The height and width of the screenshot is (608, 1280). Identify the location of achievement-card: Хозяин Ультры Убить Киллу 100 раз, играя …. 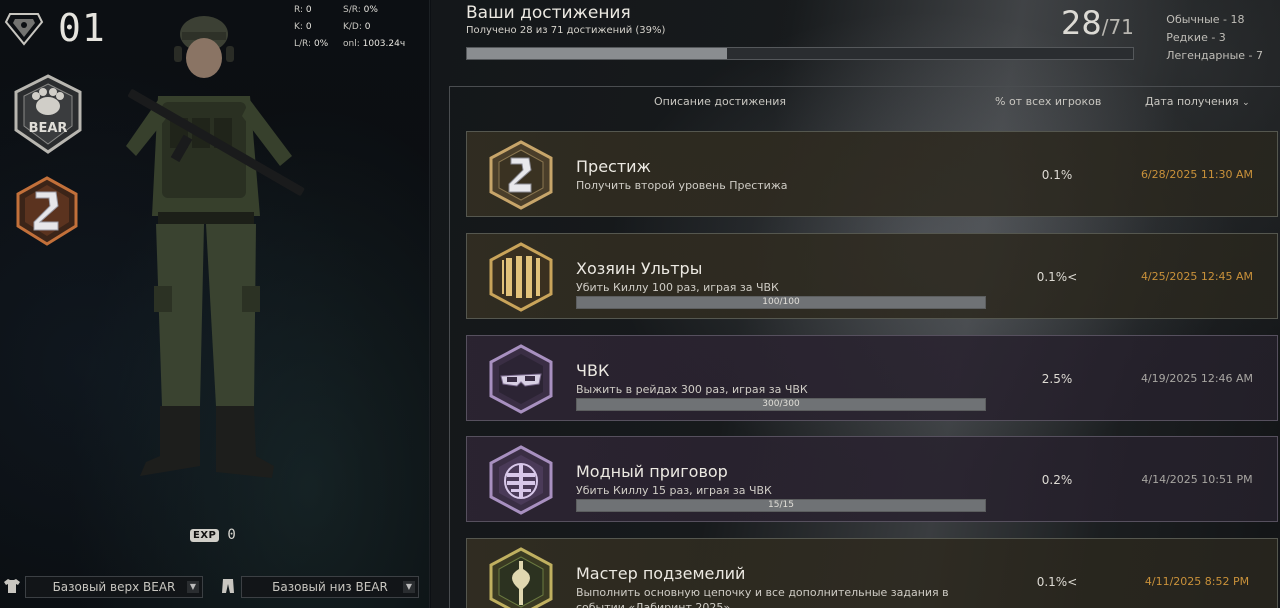
(872, 276).